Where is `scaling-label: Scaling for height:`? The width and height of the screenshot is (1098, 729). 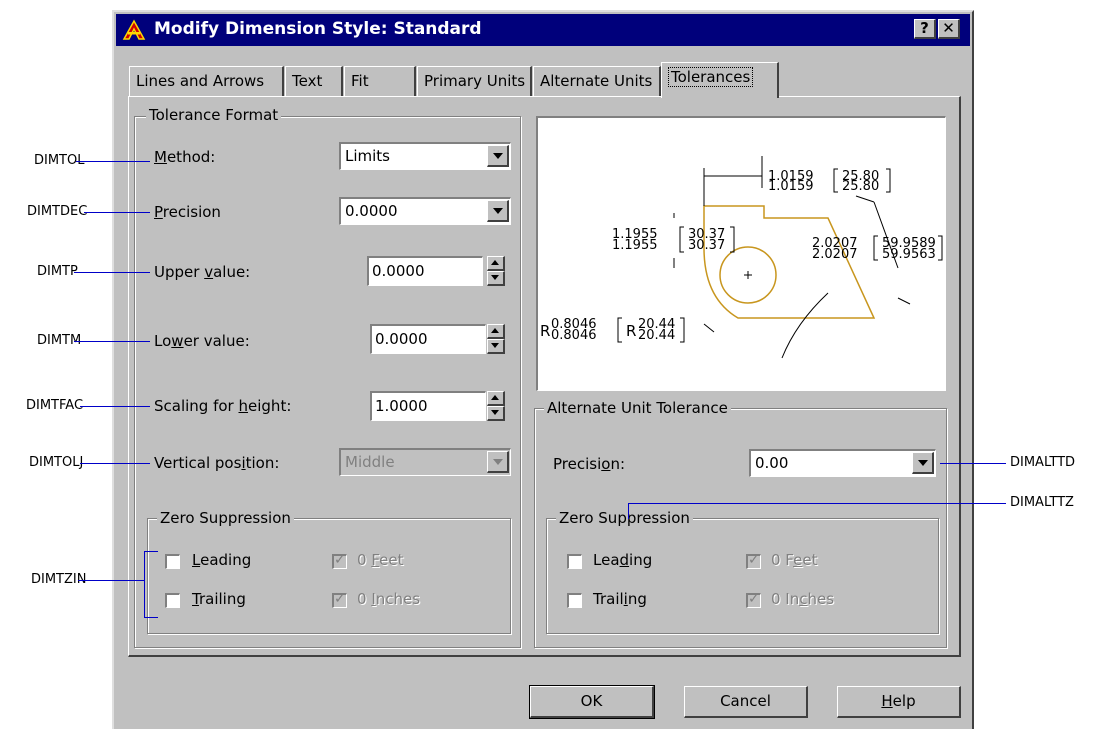 scaling-label: Scaling for height: is located at coordinates (223, 406).